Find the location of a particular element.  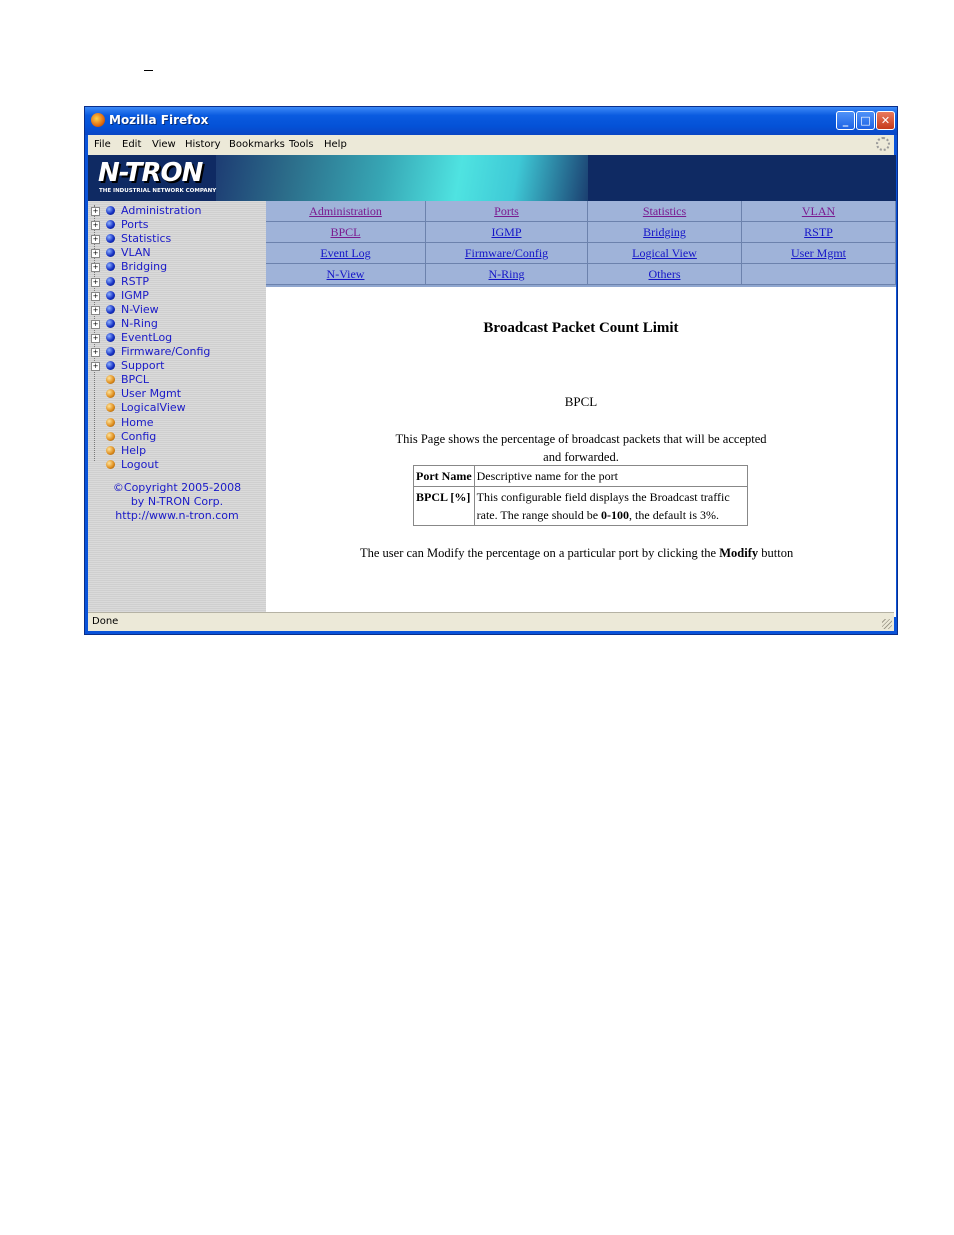

field-name: BPCL [%] is located at coordinates (444, 506).